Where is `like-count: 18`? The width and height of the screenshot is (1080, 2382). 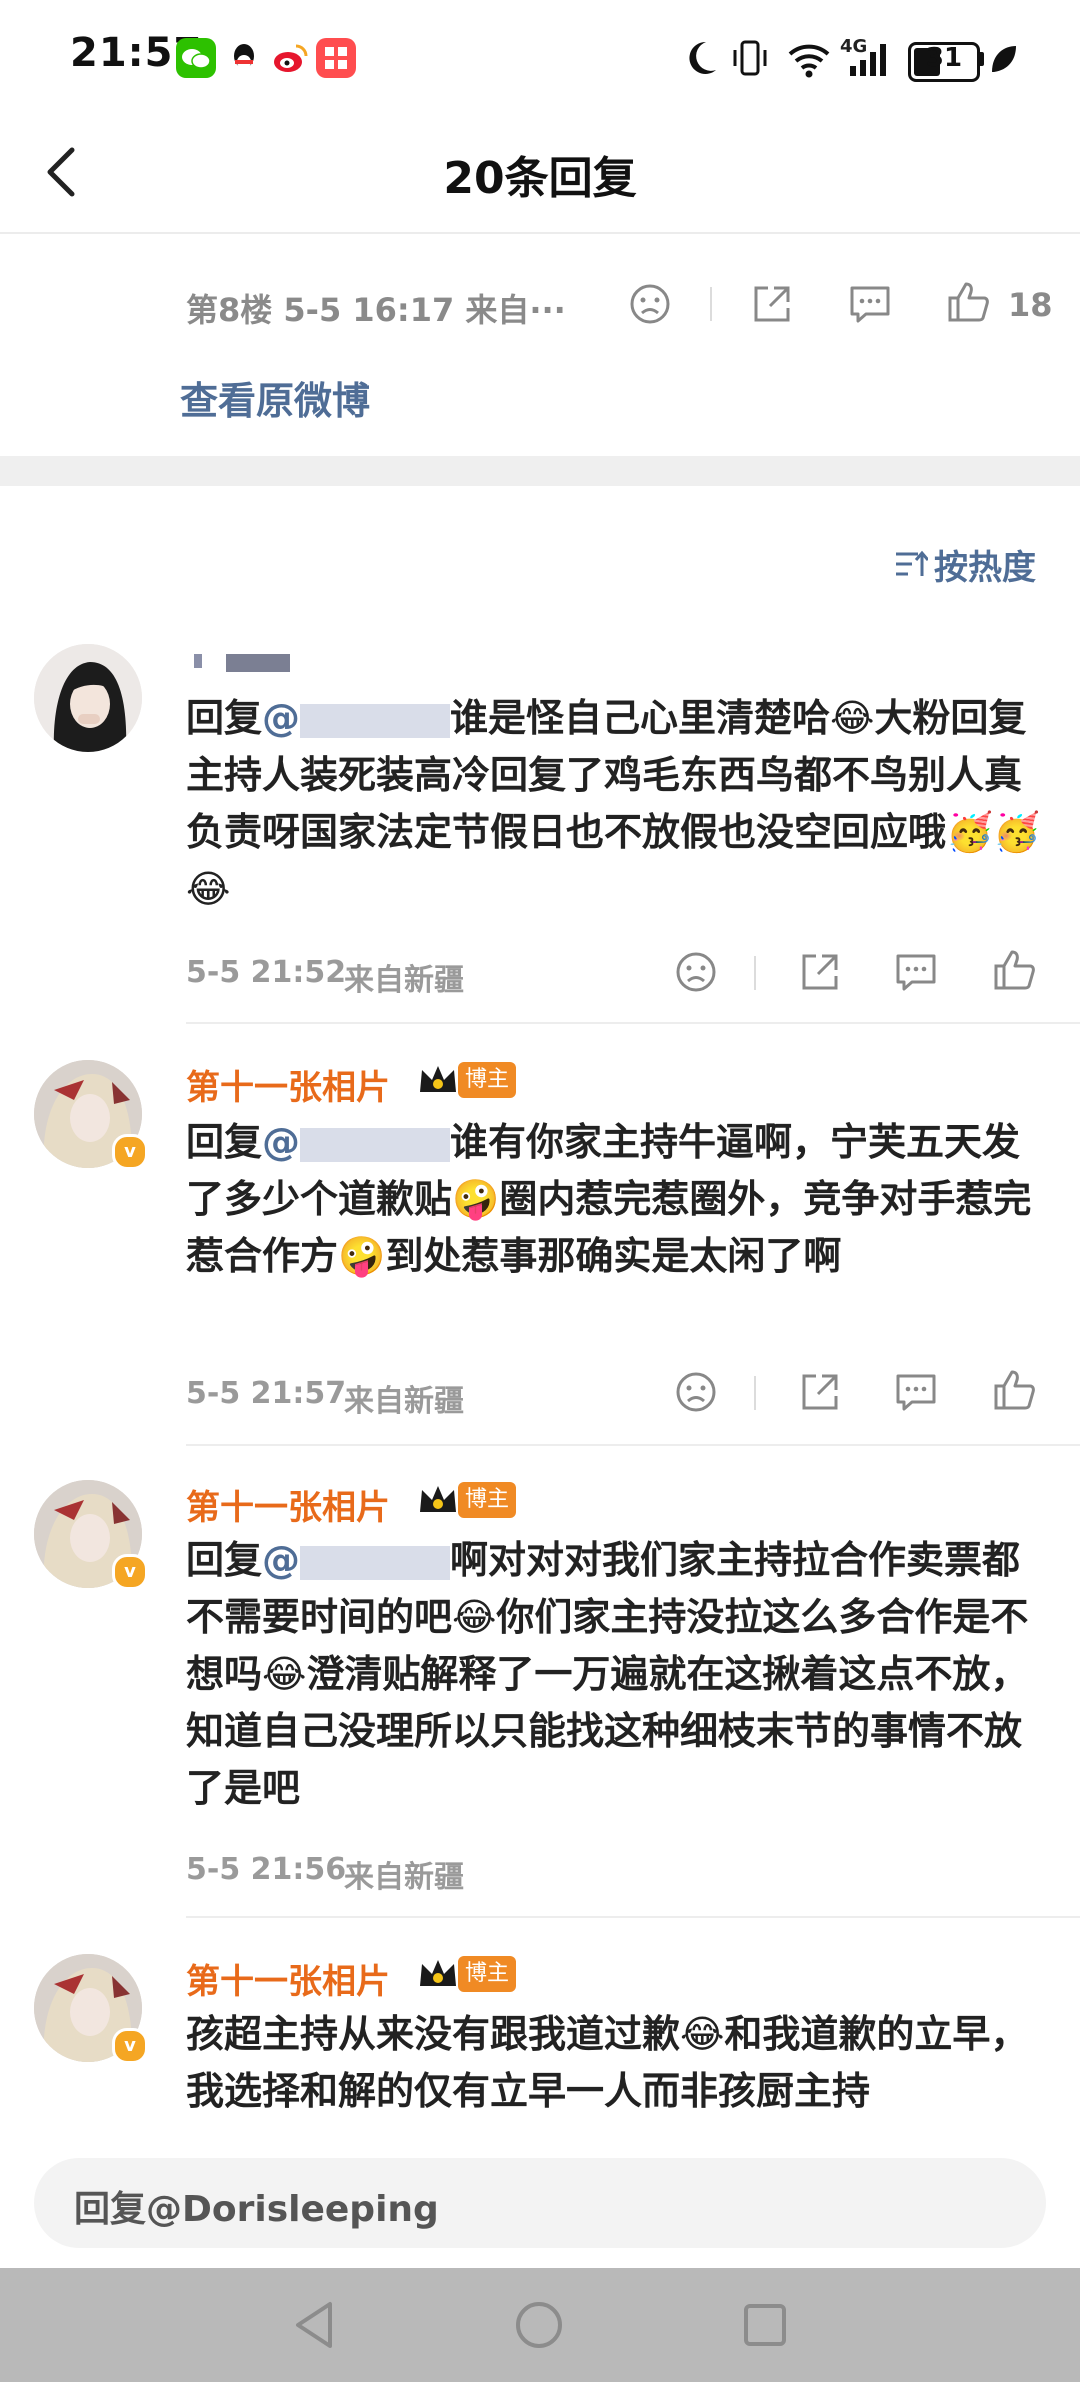
like-count: 18 is located at coordinates (1030, 305).